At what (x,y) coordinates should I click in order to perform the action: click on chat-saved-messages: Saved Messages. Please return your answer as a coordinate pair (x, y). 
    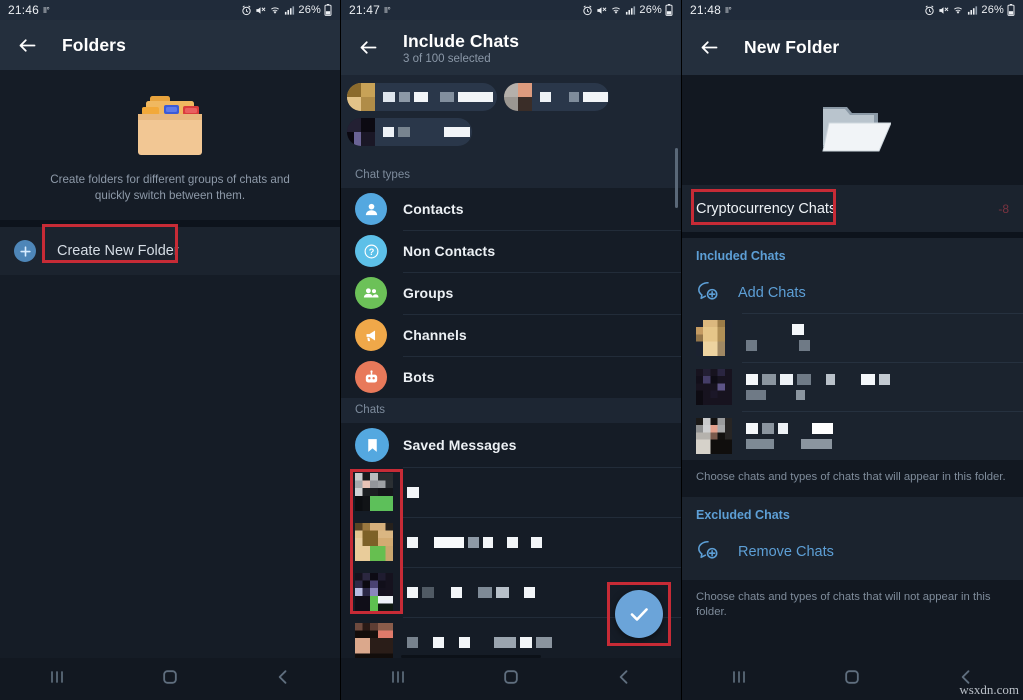
    Looking at the image, I should click on (511, 445).